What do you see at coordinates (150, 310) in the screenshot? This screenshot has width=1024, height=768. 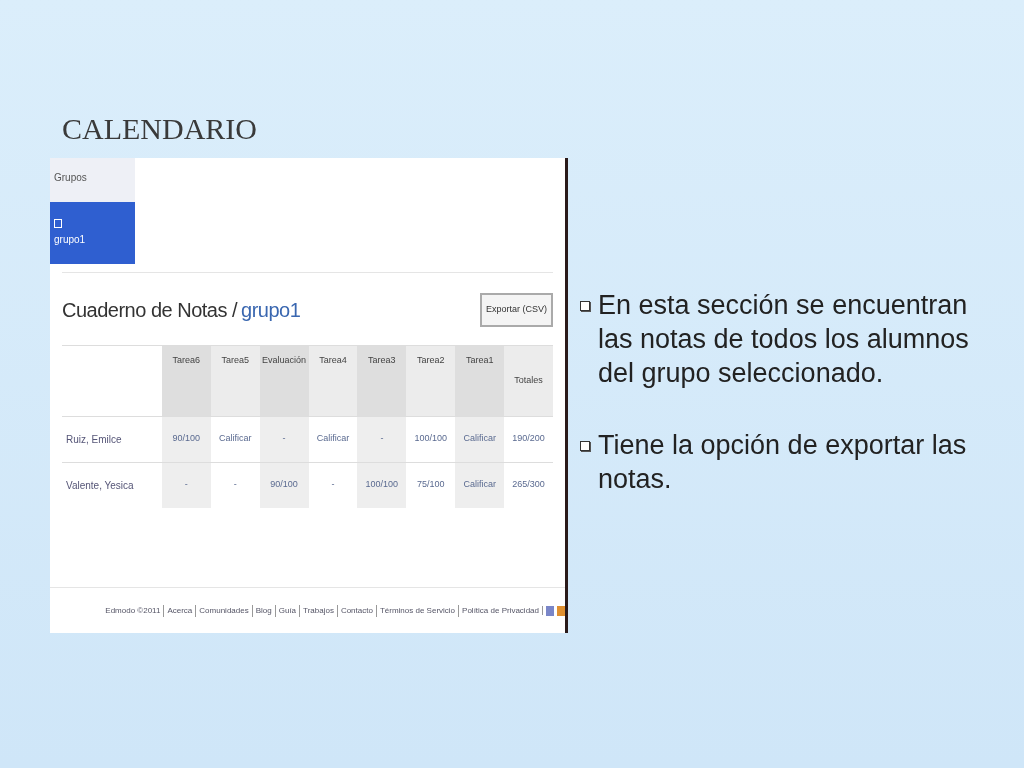 I see `page-title: Cuaderno de Notas /` at bounding box center [150, 310].